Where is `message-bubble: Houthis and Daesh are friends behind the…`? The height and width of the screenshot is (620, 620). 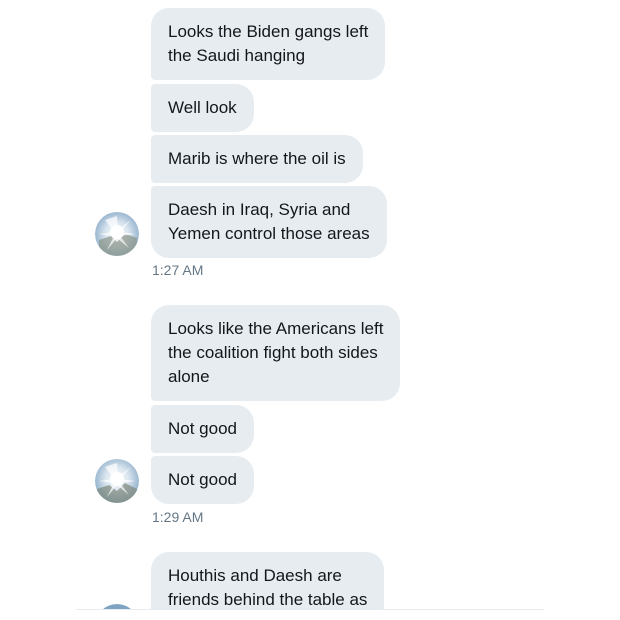 message-bubble: Houthis and Daesh are friends behind the… is located at coordinates (268, 581).